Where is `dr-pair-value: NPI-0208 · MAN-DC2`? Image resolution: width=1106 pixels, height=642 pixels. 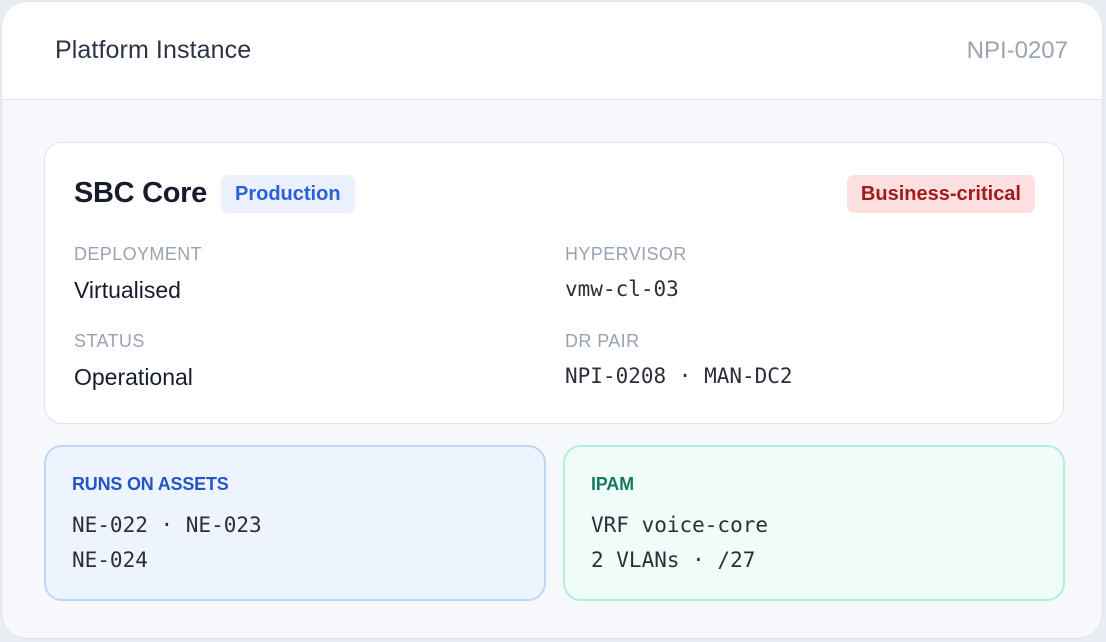
dr-pair-value: NPI-0208 · MAN-DC2 is located at coordinates (679, 376).